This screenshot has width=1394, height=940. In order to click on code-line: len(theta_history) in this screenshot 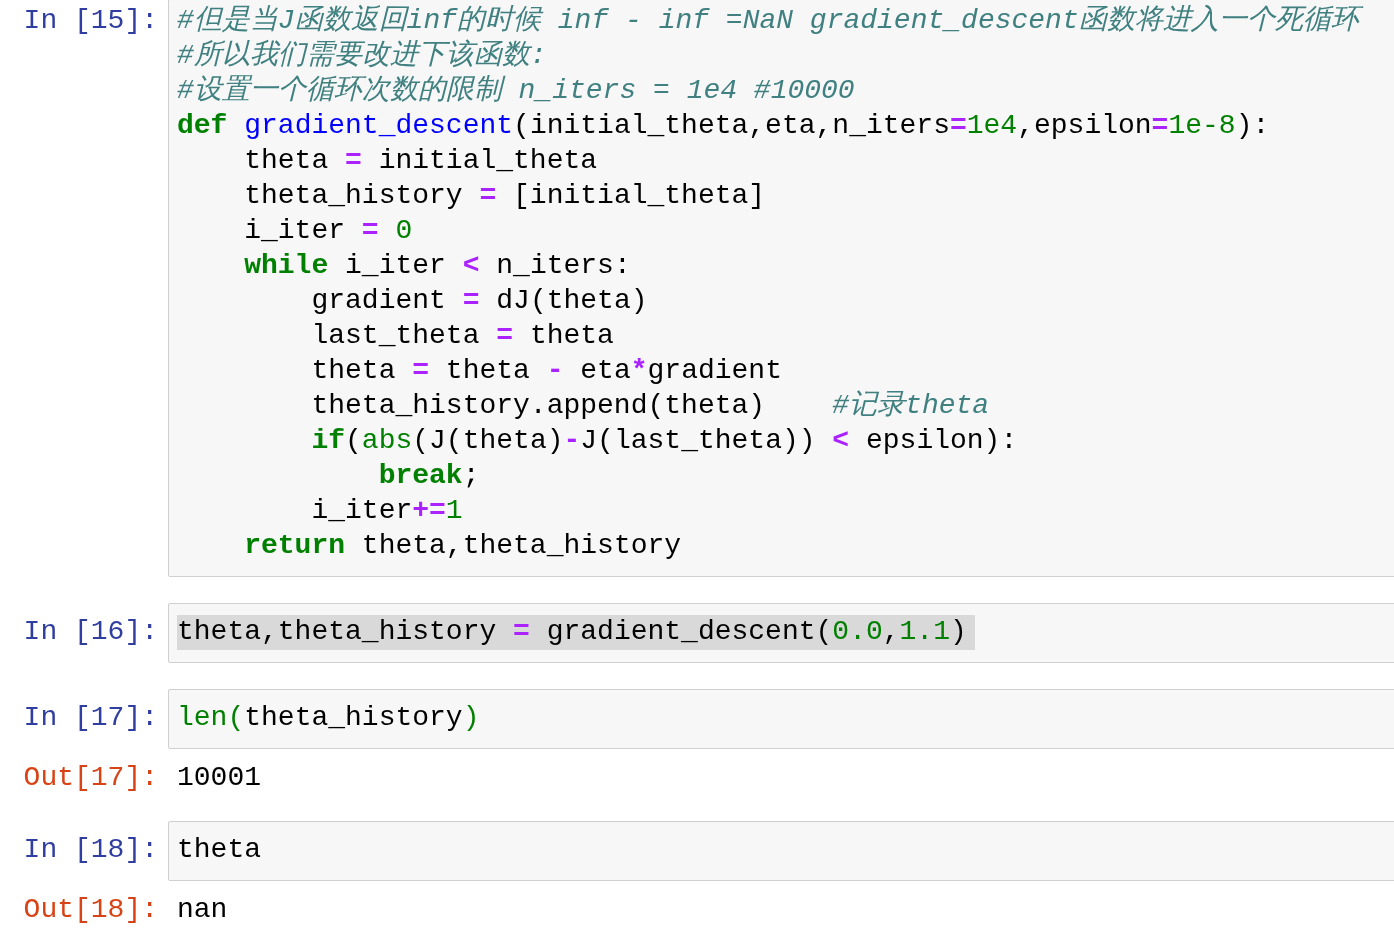, I will do `click(329, 718)`.